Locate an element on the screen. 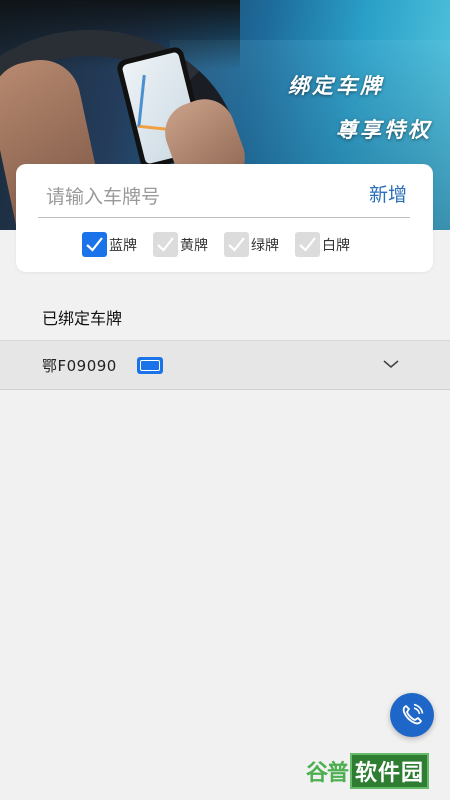  slogan-line-2: 尊享特权 is located at coordinates (384, 130).